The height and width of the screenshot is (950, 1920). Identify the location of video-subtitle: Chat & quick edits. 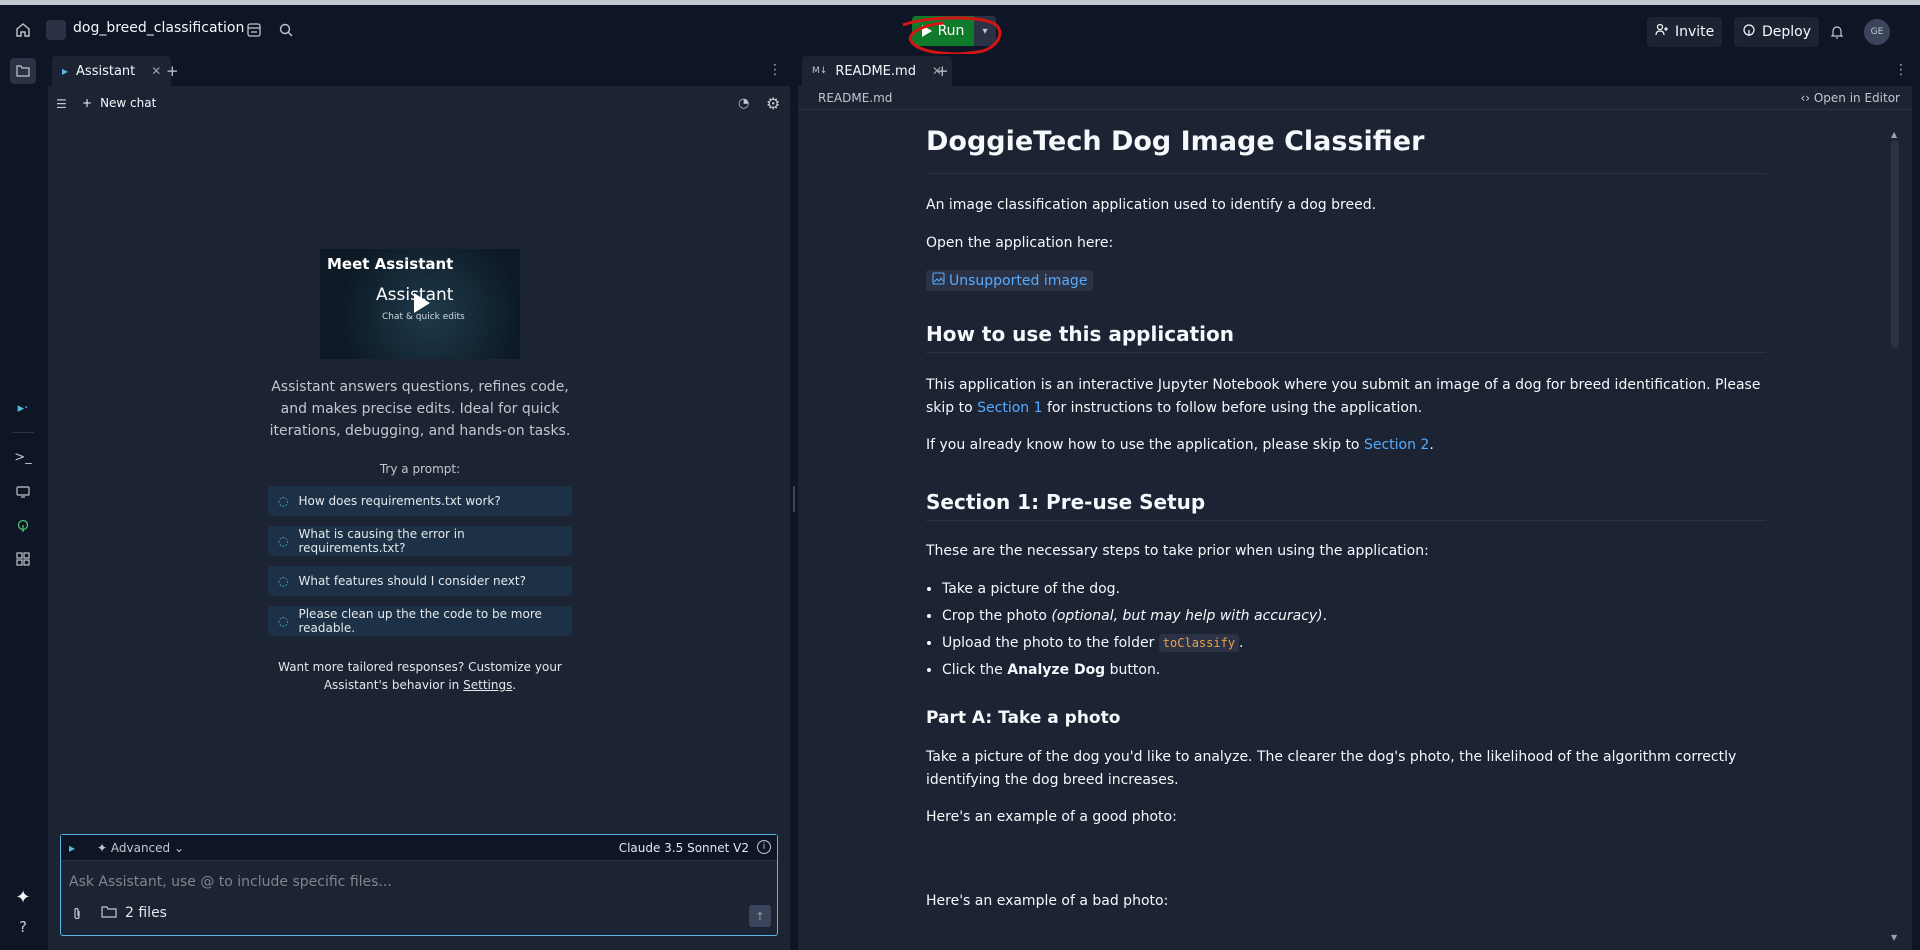
(423, 317).